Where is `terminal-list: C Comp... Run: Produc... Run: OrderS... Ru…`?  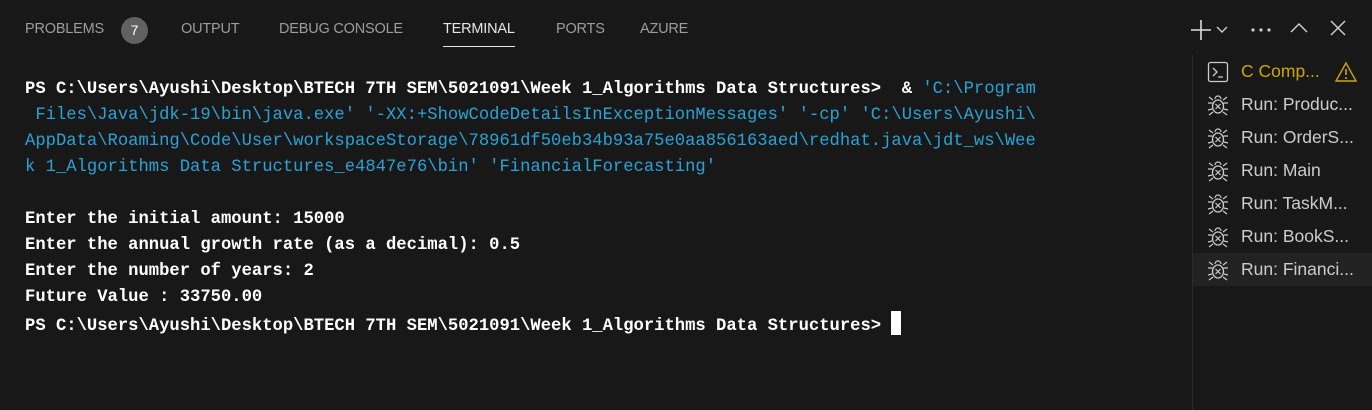 terminal-list: C Comp... Run: Produc... Run: OrderS... Ru… is located at coordinates (1282, 232).